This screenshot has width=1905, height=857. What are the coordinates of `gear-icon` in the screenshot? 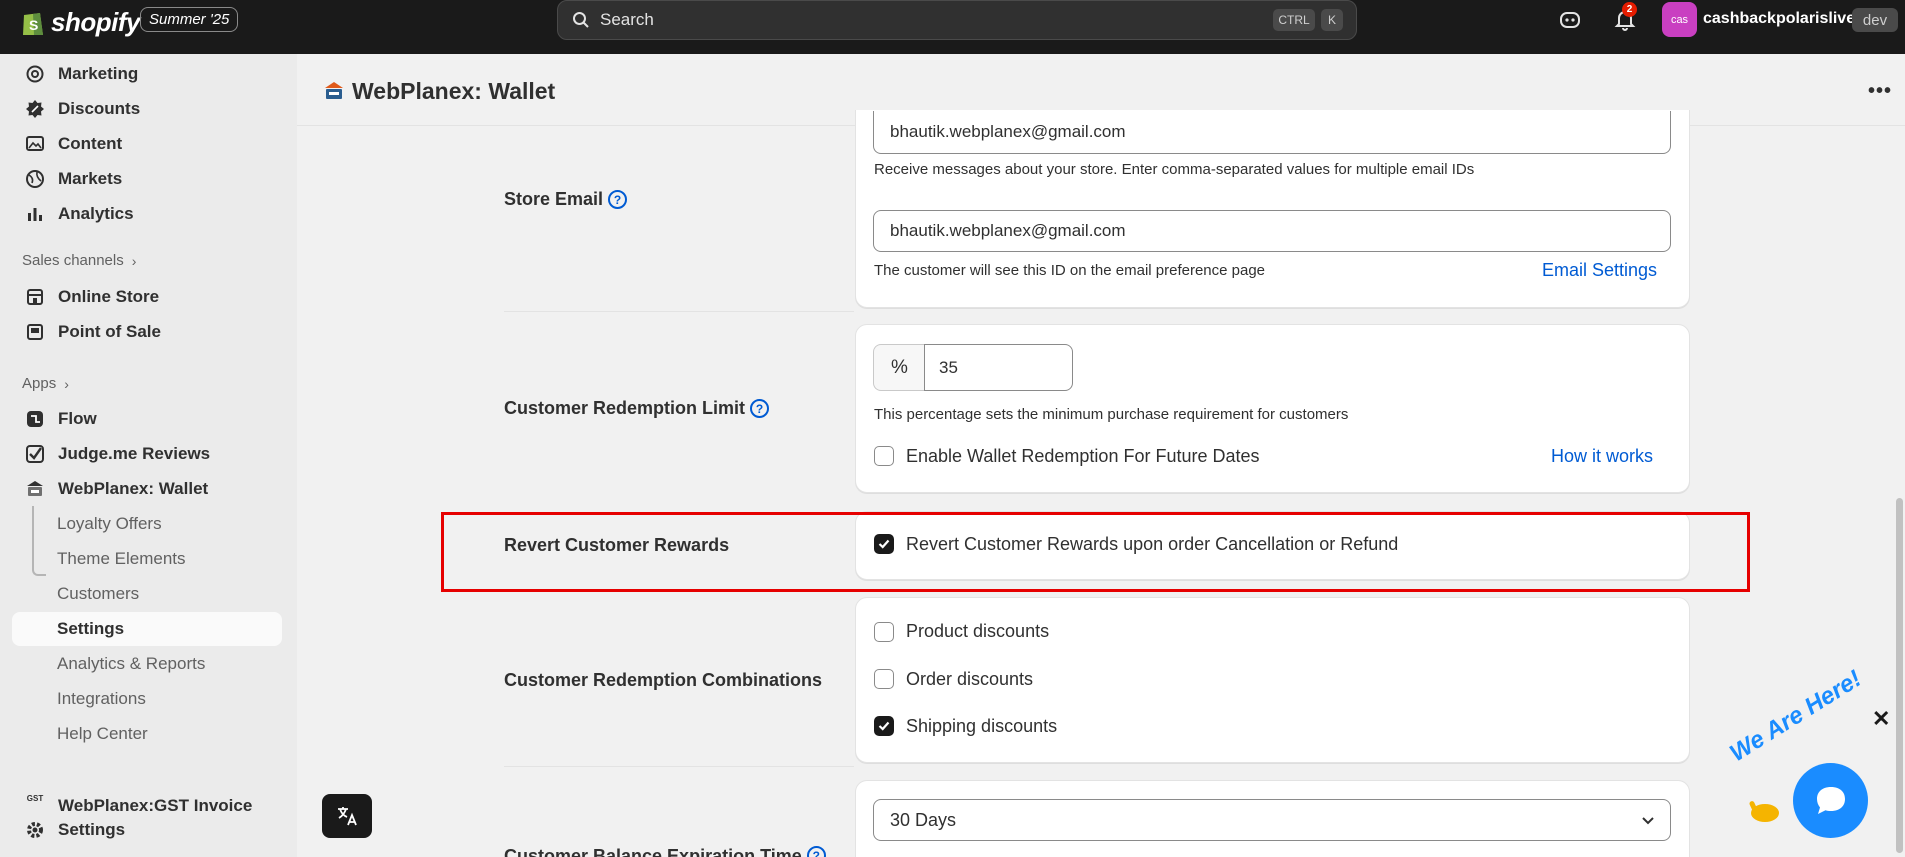 It's located at (35, 830).